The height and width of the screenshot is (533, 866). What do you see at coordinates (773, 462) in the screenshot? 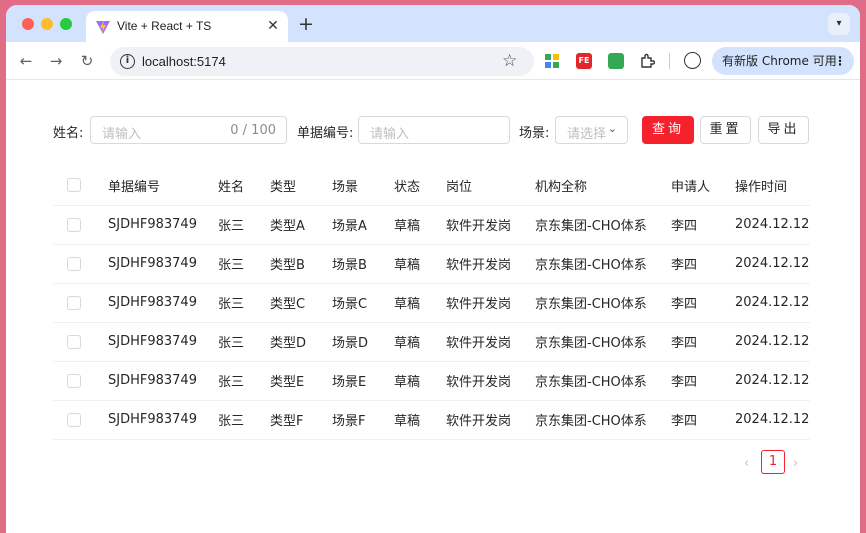
I see `pagination-page-1: 1` at bounding box center [773, 462].